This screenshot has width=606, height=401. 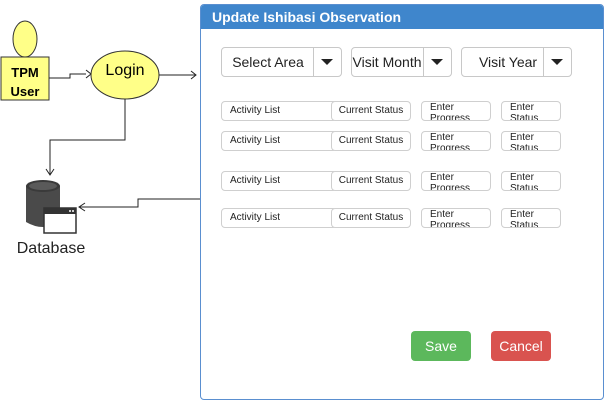 What do you see at coordinates (25, 72) in the screenshot?
I see `actor-label-line1: TPM` at bounding box center [25, 72].